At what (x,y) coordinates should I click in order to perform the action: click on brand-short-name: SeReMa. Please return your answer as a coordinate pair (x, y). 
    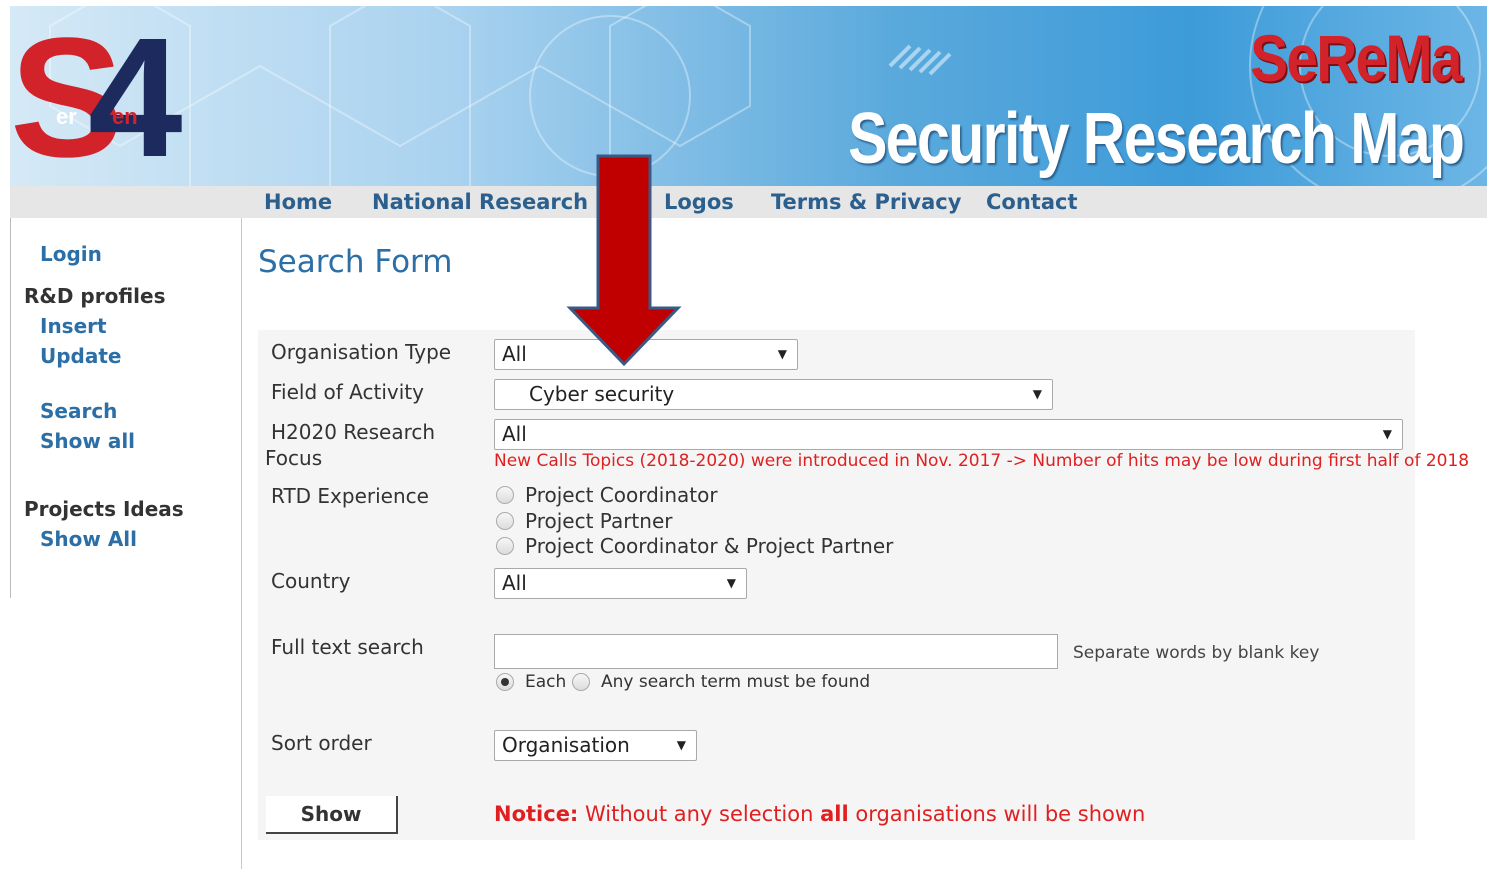
    Looking at the image, I should click on (1356, 58).